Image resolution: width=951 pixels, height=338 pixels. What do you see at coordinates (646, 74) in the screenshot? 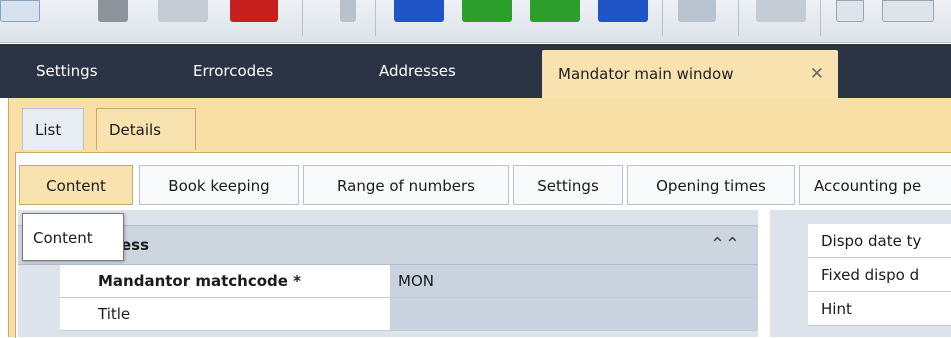
I see `doc-tab-label: Mandator main window` at bounding box center [646, 74].